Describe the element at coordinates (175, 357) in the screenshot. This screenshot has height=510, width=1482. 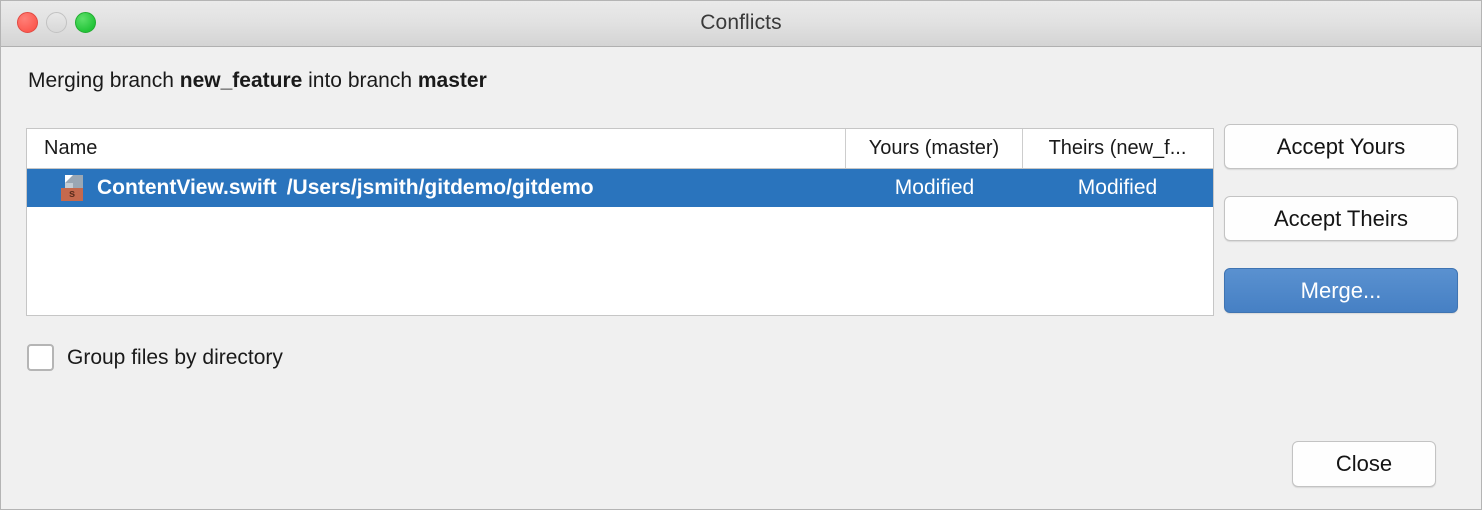
I see `group-files-by-directory-label: Group files by directory` at that location.